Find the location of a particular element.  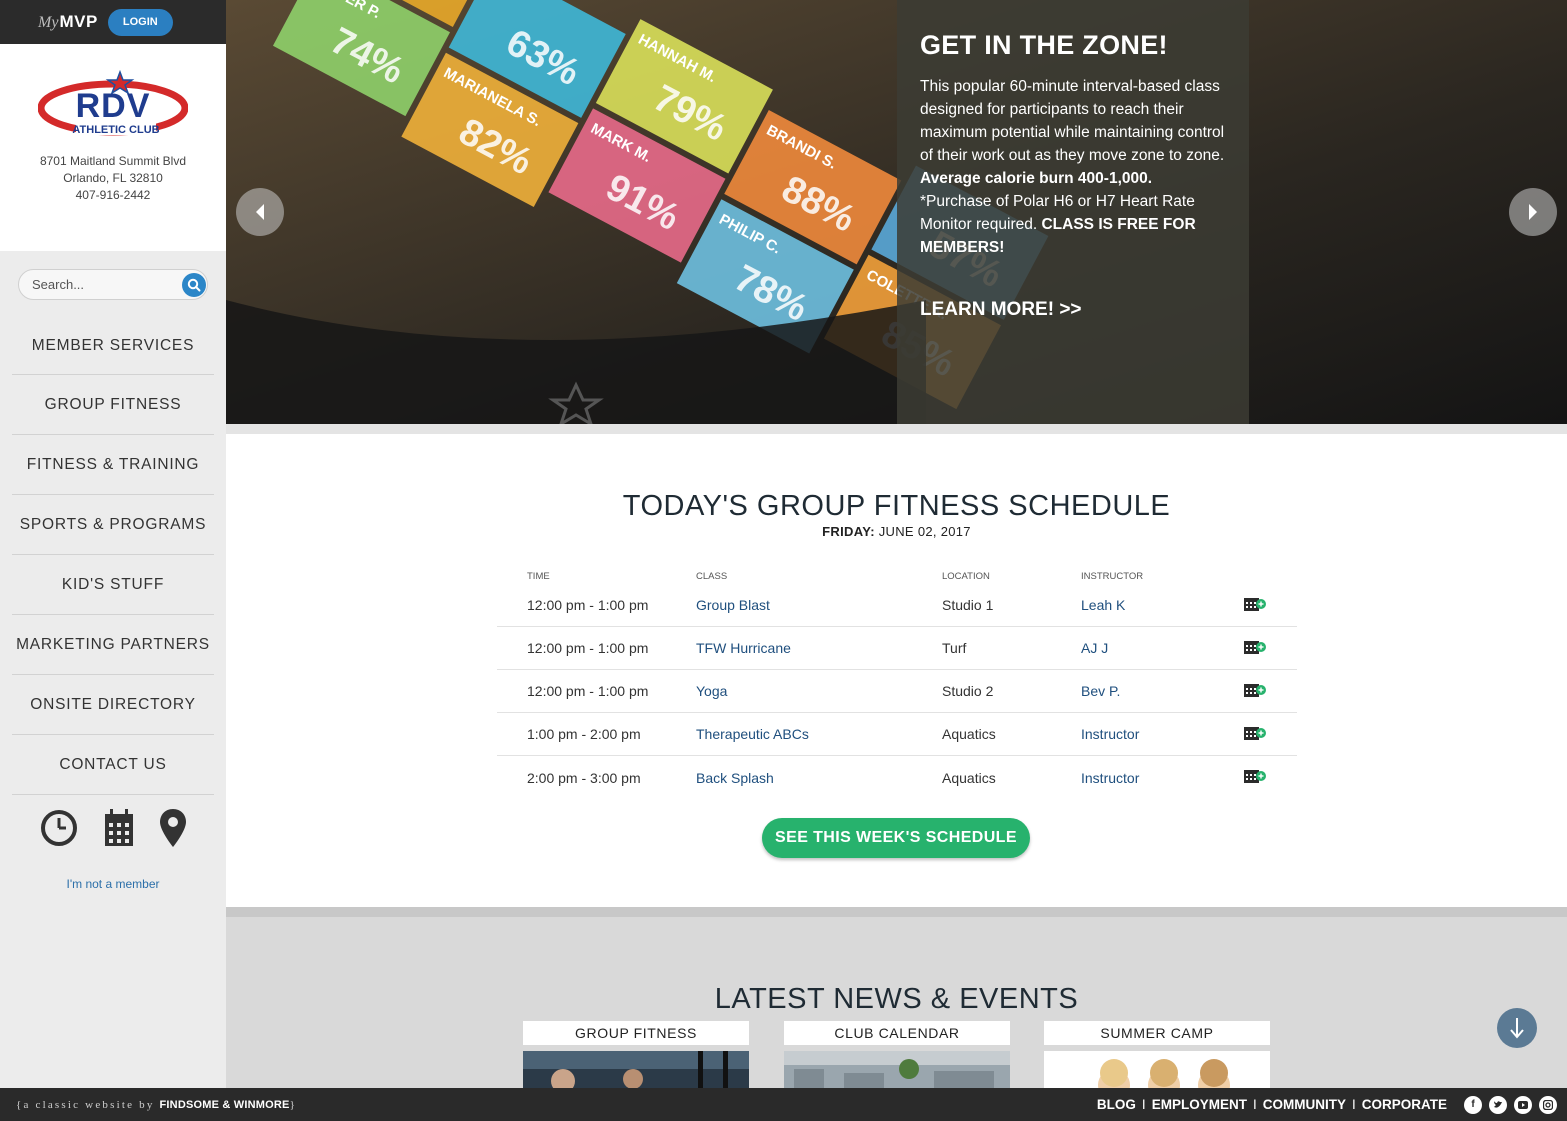

credit-prefix: {a classic website by is located at coordinates (88, 1104).